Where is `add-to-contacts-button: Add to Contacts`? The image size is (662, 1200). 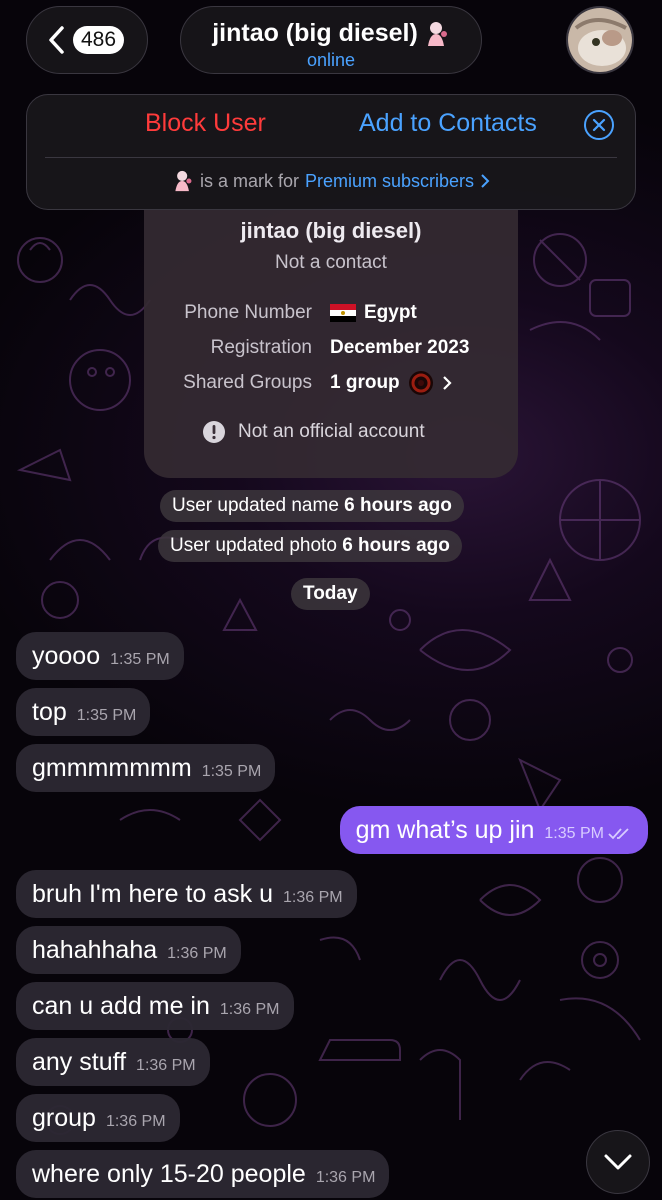 add-to-contacts-button: Add to Contacts is located at coordinates (448, 123).